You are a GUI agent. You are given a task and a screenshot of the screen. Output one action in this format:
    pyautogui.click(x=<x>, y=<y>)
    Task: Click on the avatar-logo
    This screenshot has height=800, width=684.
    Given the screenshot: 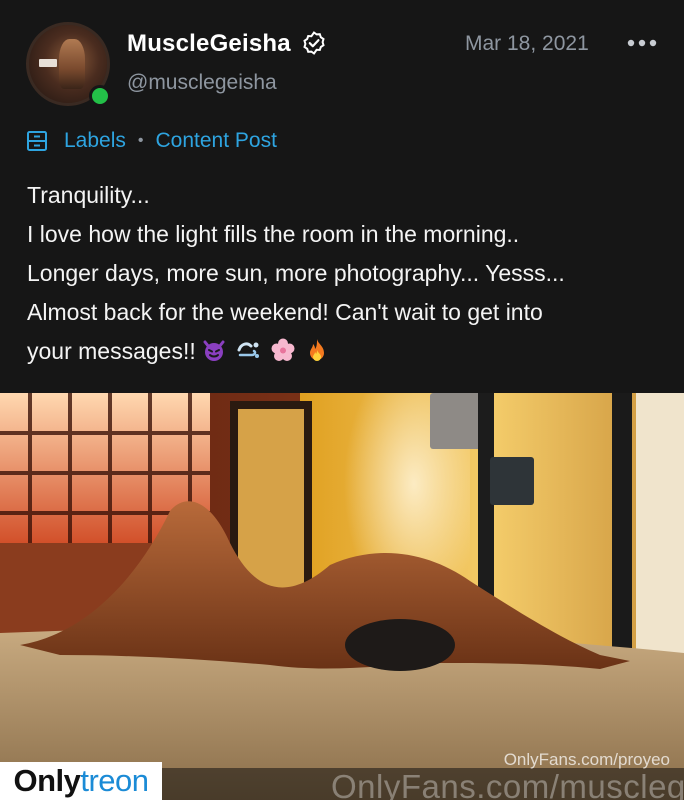 What is the action you would take?
    pyautogui.click(x=48, y=63)
    